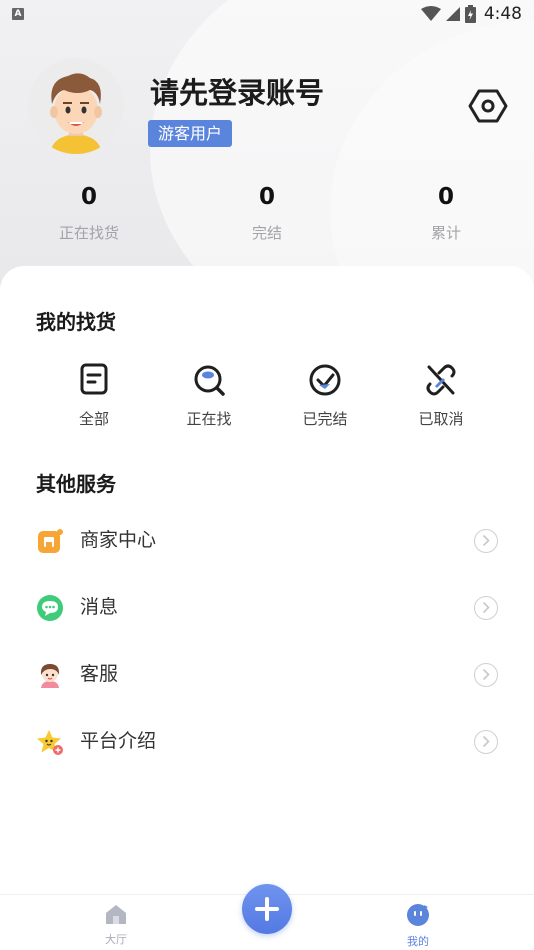  What do you see at coordinates (452, 14) in the screenshot?
I see `signal-icon` at bounding box center [452, 14].